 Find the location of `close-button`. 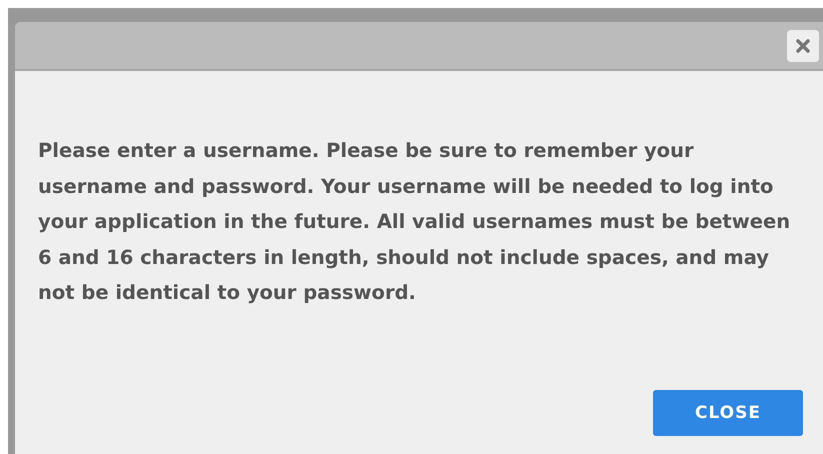

close-button is located at coordinates (803, 46).